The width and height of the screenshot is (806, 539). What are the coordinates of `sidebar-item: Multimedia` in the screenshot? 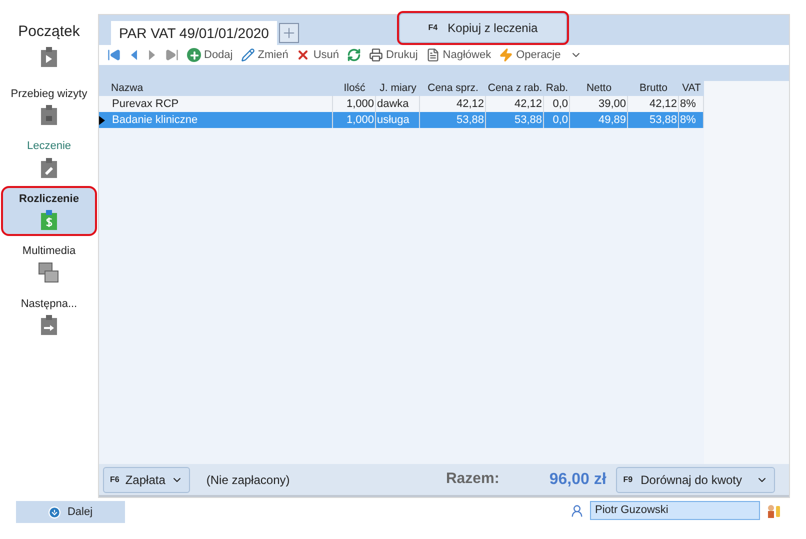 It's located at (49, 263).